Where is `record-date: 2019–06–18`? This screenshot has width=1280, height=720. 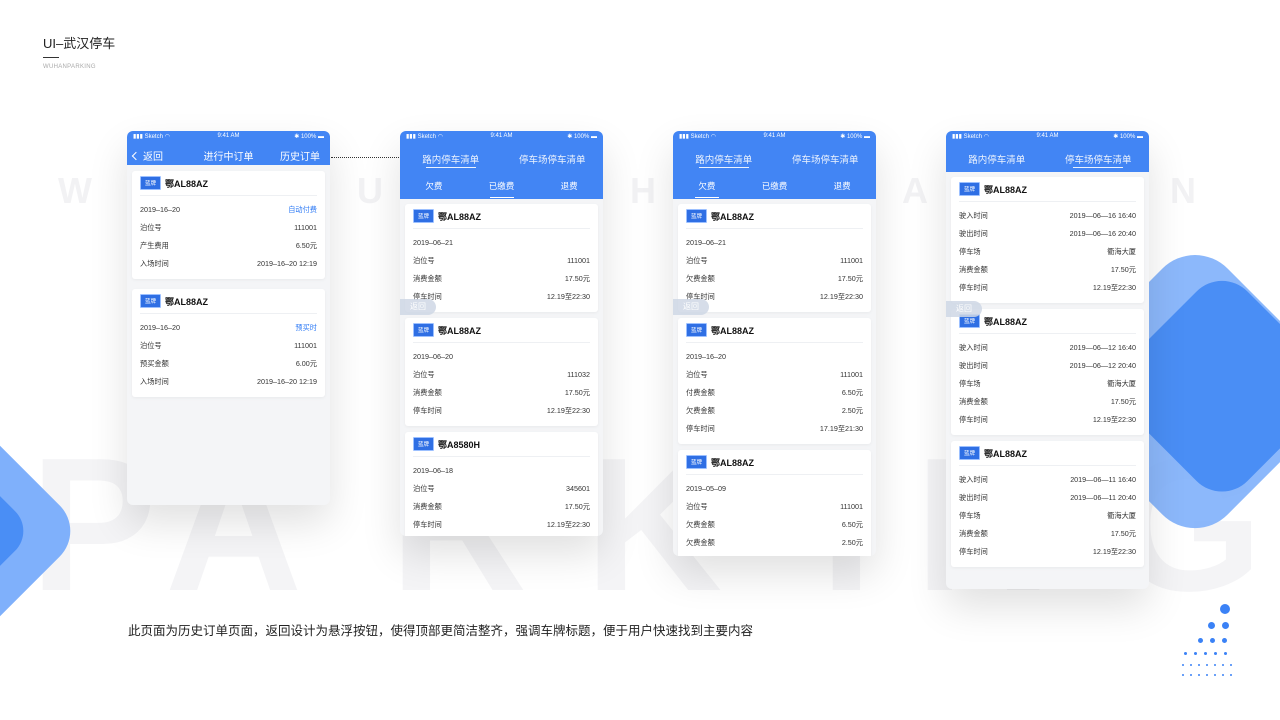
record-date: 2019–06–18 is located at coordinates (433, 470).